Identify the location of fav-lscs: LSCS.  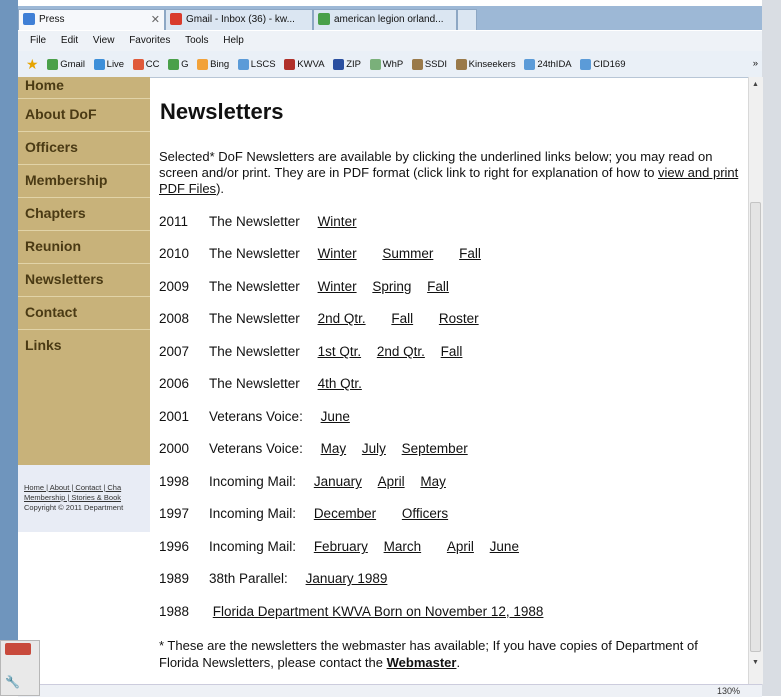
(256, 64).